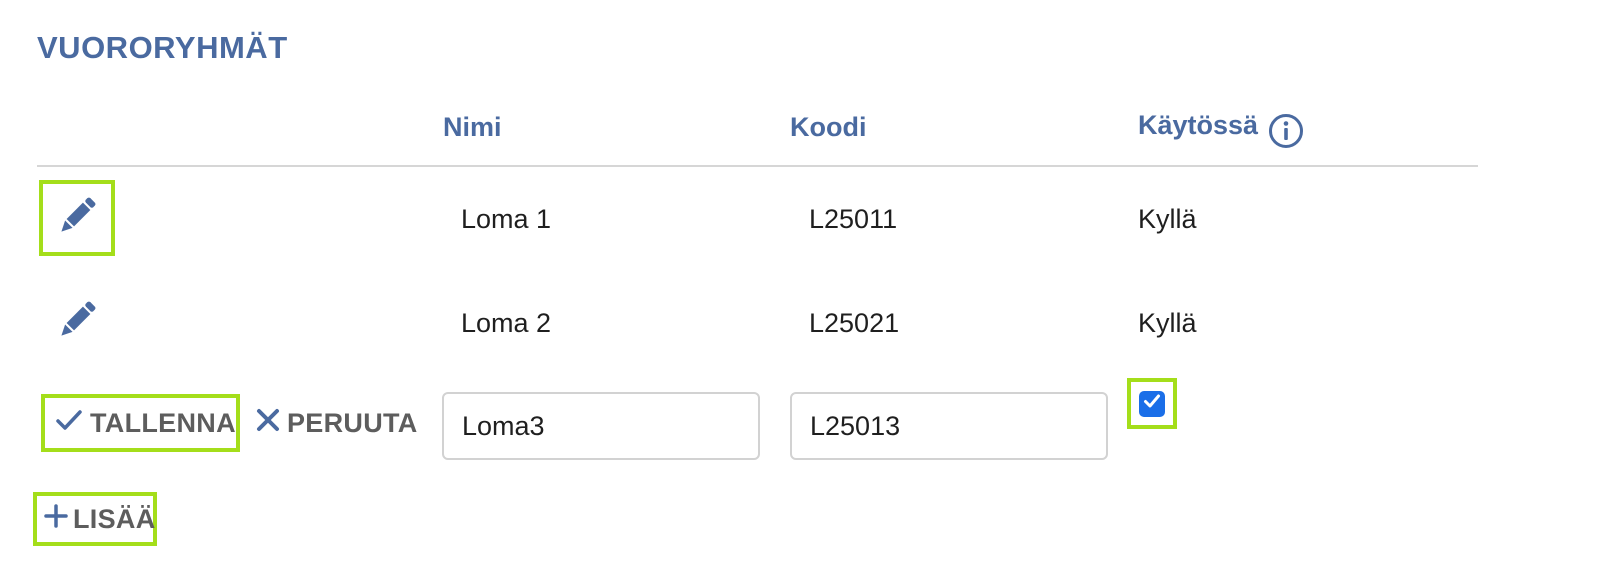  Describe the element at coordinates (949, 426) in the screenshot. I see `code-input` at that location.